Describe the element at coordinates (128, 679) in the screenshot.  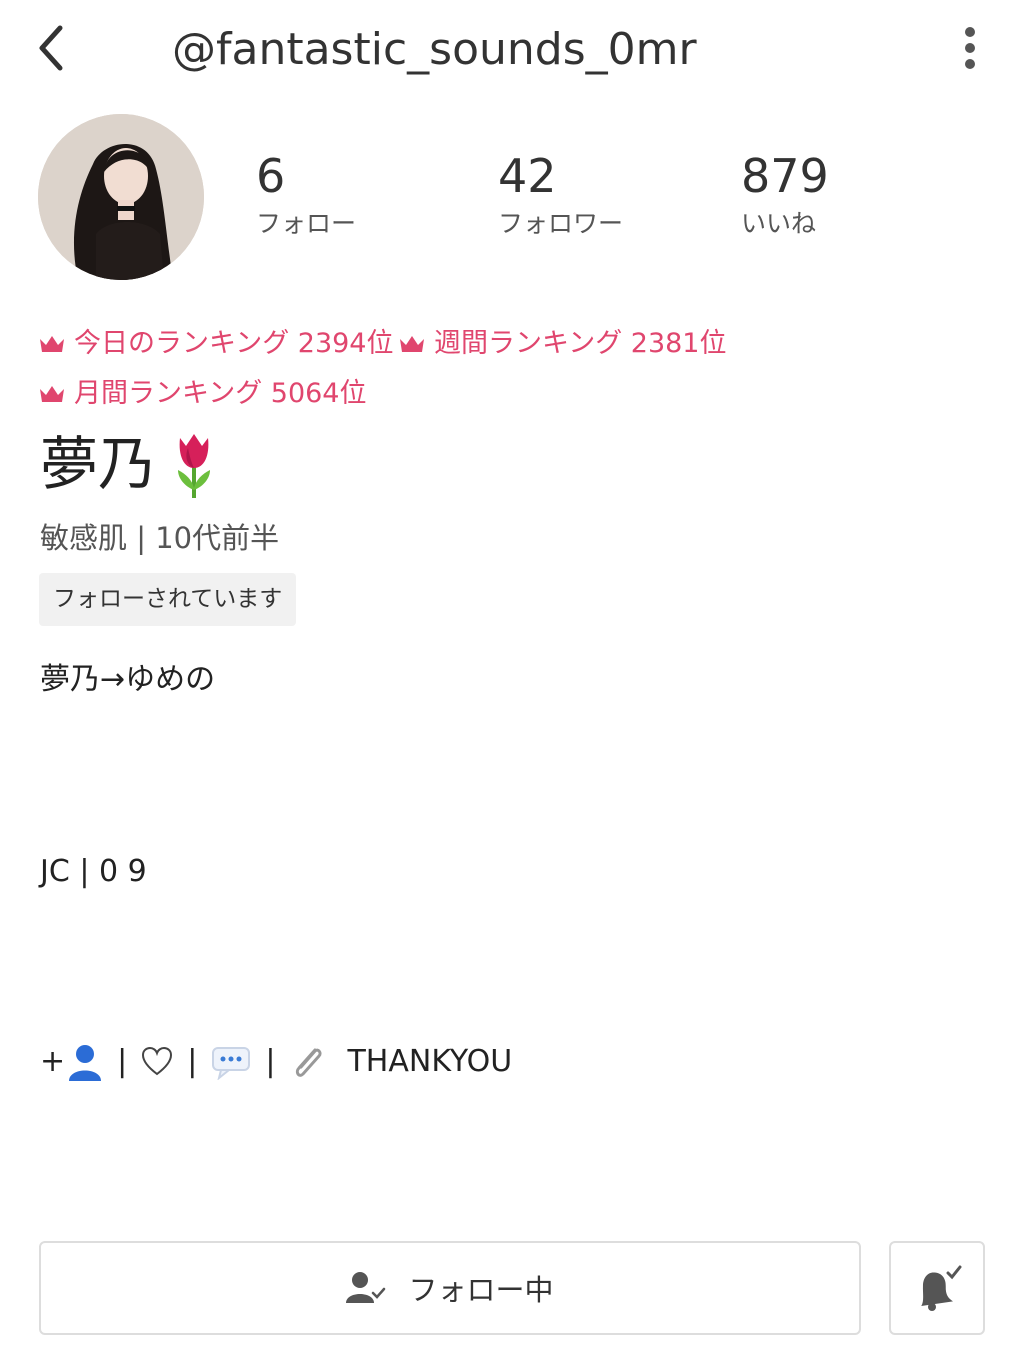
I see `bio-line-1: 夢乃→ゆめの` at that location.